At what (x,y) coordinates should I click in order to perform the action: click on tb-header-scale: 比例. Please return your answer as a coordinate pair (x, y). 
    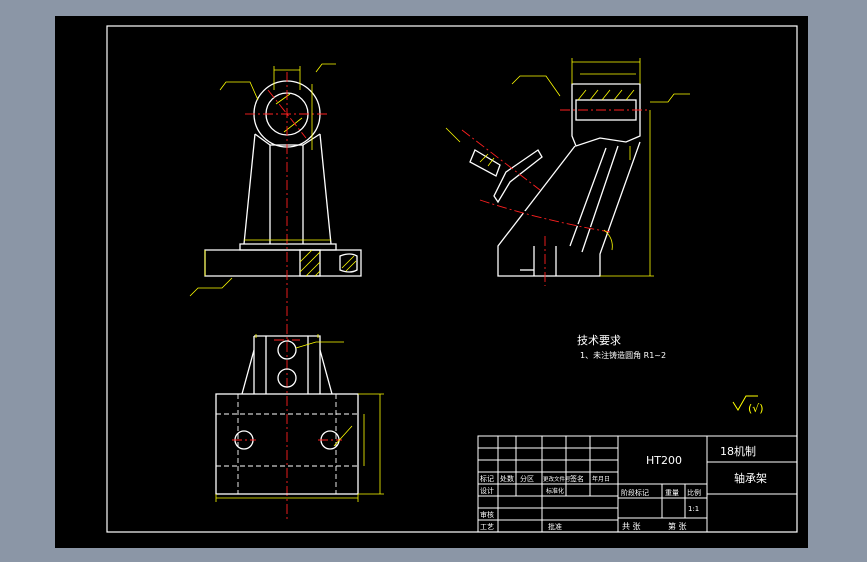
    Looking at the image, I should click on (694, 492).